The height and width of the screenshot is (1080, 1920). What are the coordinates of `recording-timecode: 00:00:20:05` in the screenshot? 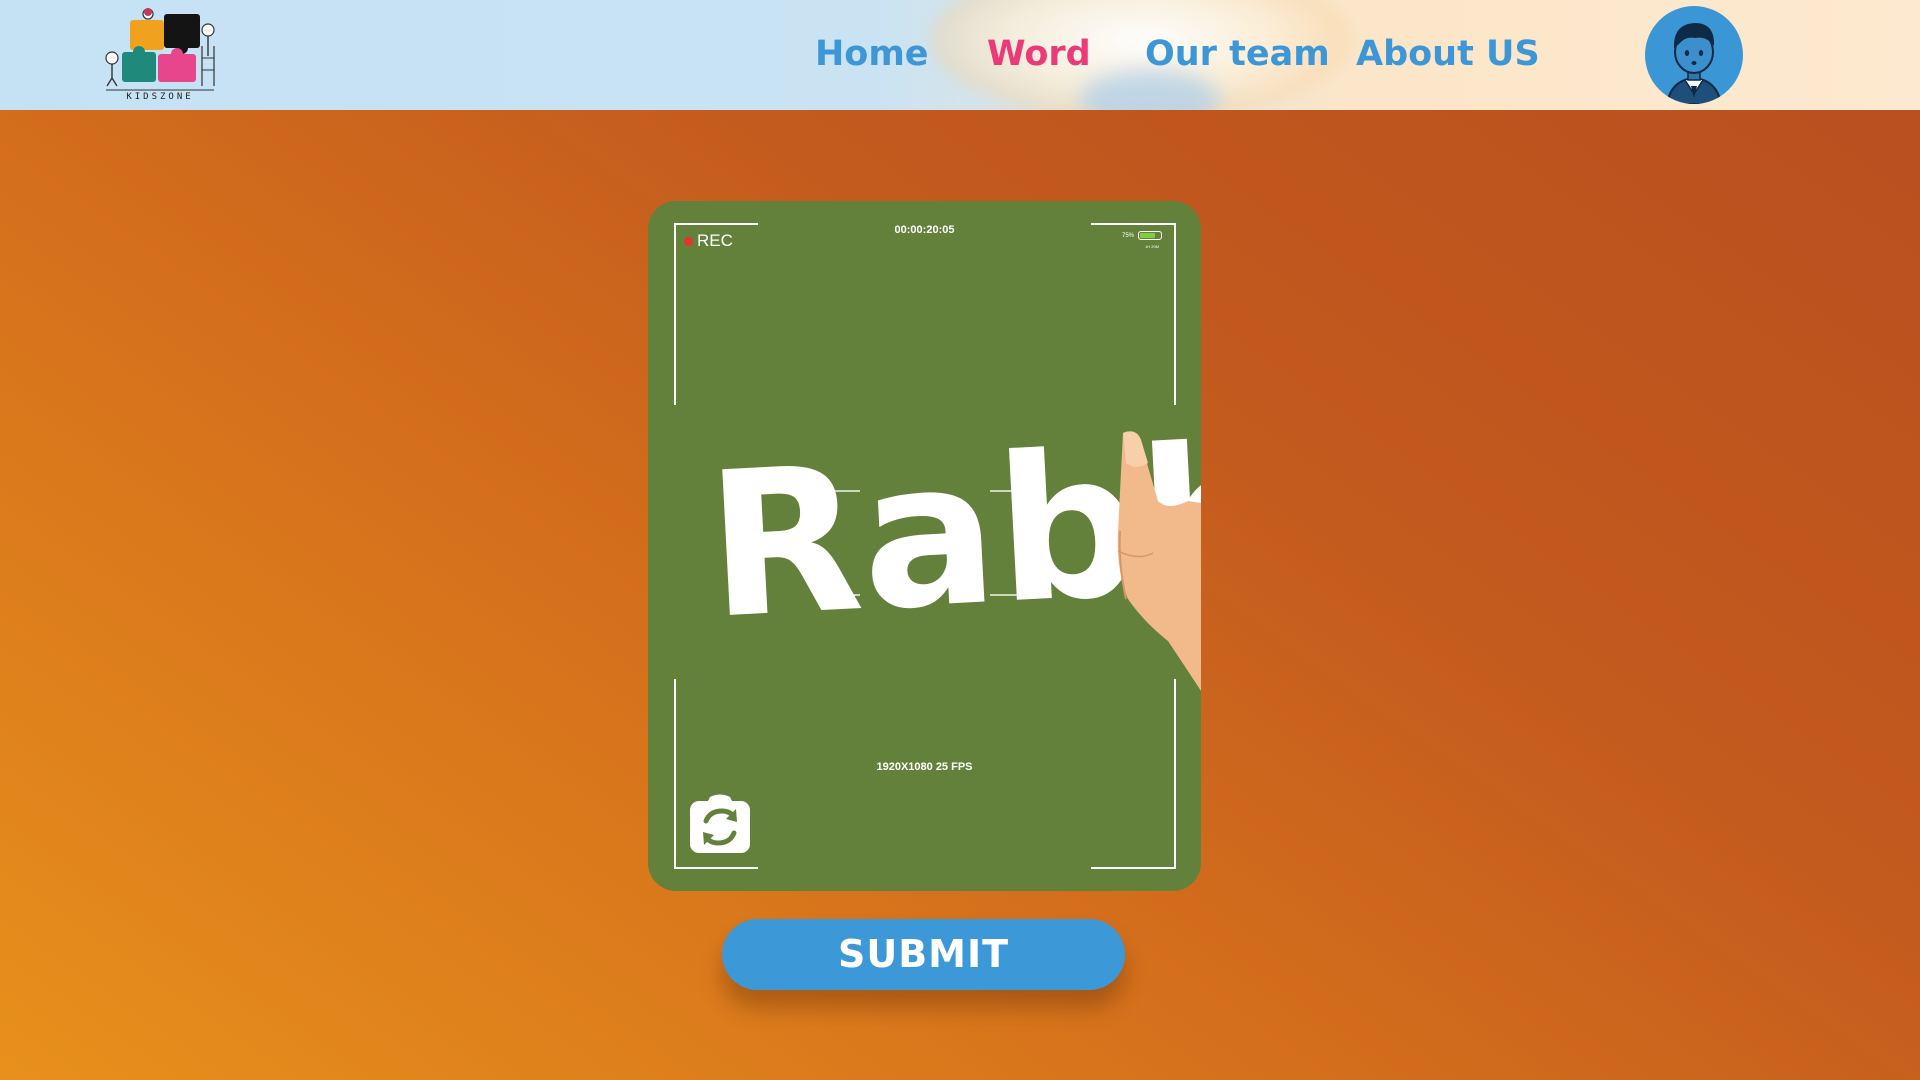 It's located at (924, 230).